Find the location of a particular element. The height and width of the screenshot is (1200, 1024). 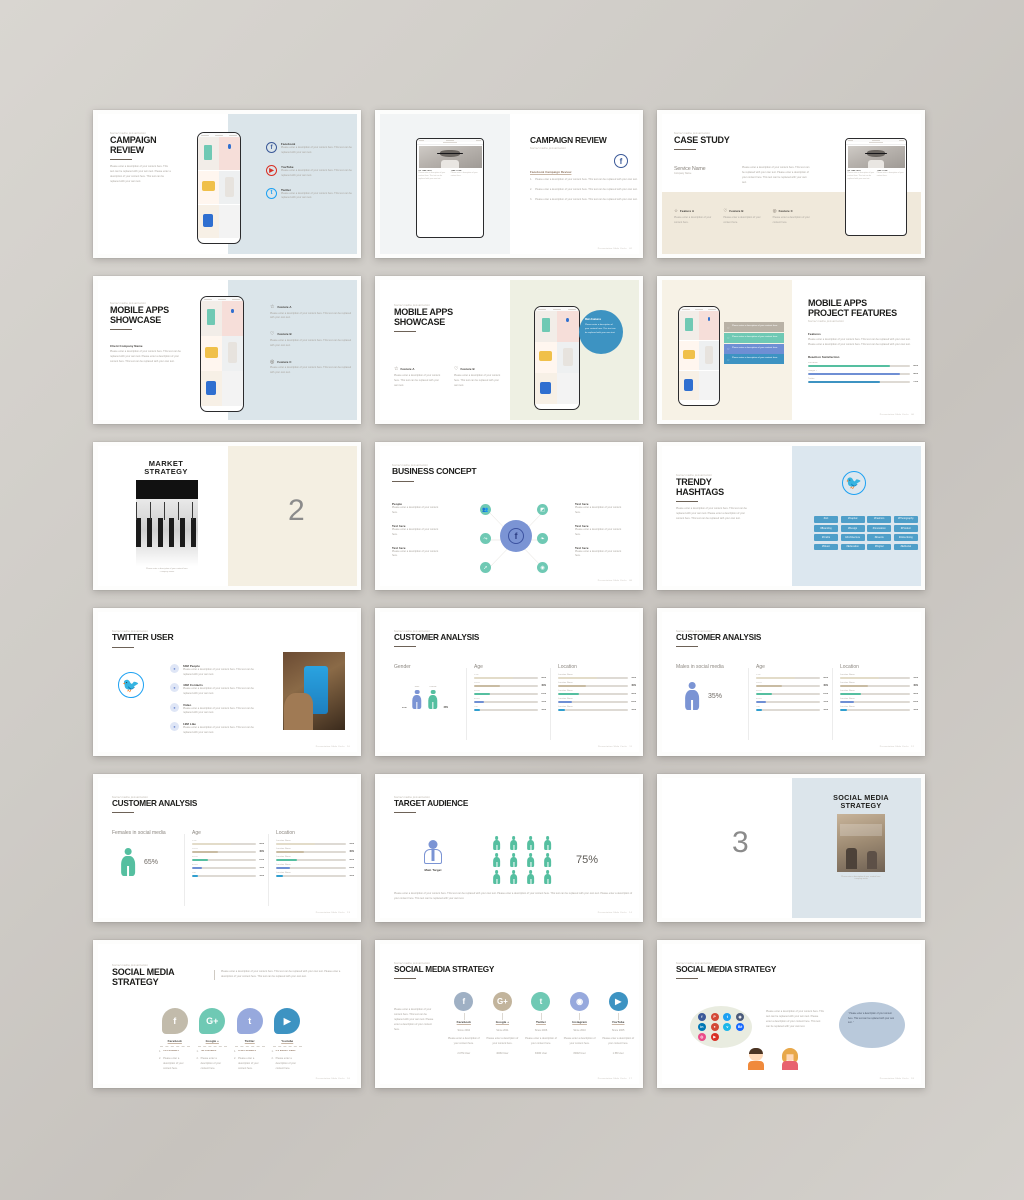

spoke-node-right: ◉ is located at coordinates (542, 567).